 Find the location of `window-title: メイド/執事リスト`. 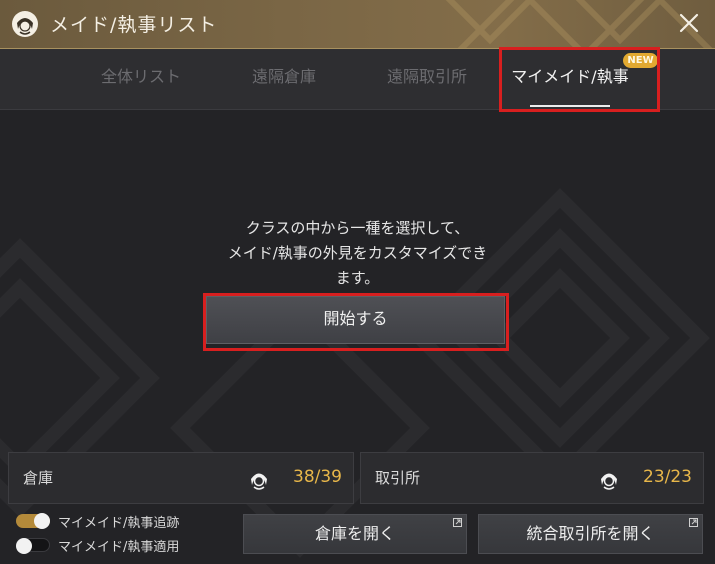

window-title: メイド/執事リスト is located at coordinates (134, 25).